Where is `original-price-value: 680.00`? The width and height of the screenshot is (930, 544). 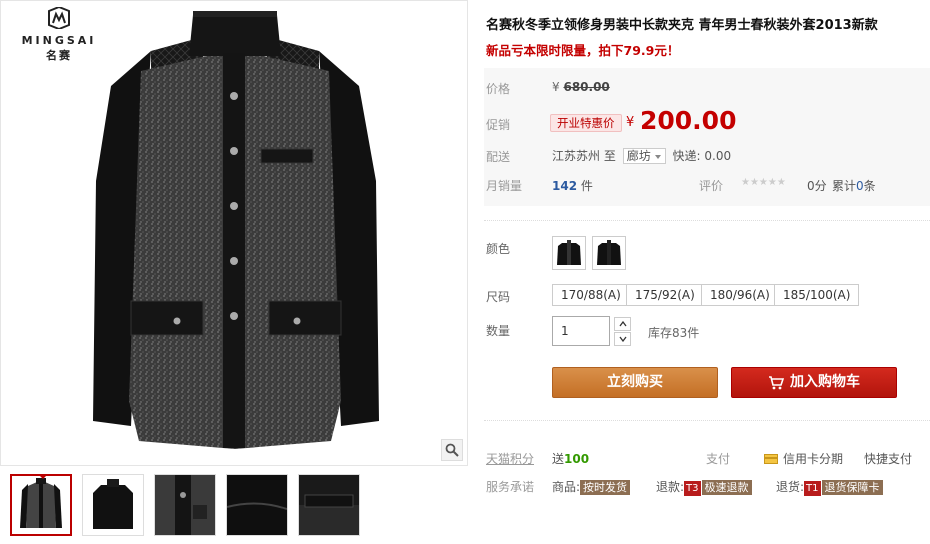
original-price-value: 680.00 is located at coordinates (586, 87).